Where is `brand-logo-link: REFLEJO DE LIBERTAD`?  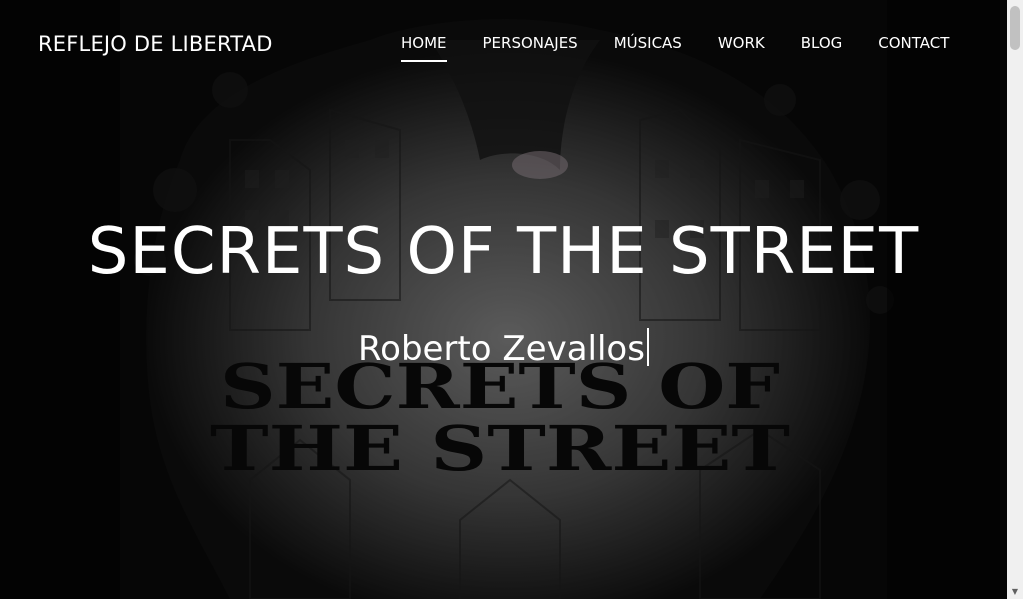
brand-logo-link: REFLEJO DE LIBERTAD is located at coordinates (155, 44).